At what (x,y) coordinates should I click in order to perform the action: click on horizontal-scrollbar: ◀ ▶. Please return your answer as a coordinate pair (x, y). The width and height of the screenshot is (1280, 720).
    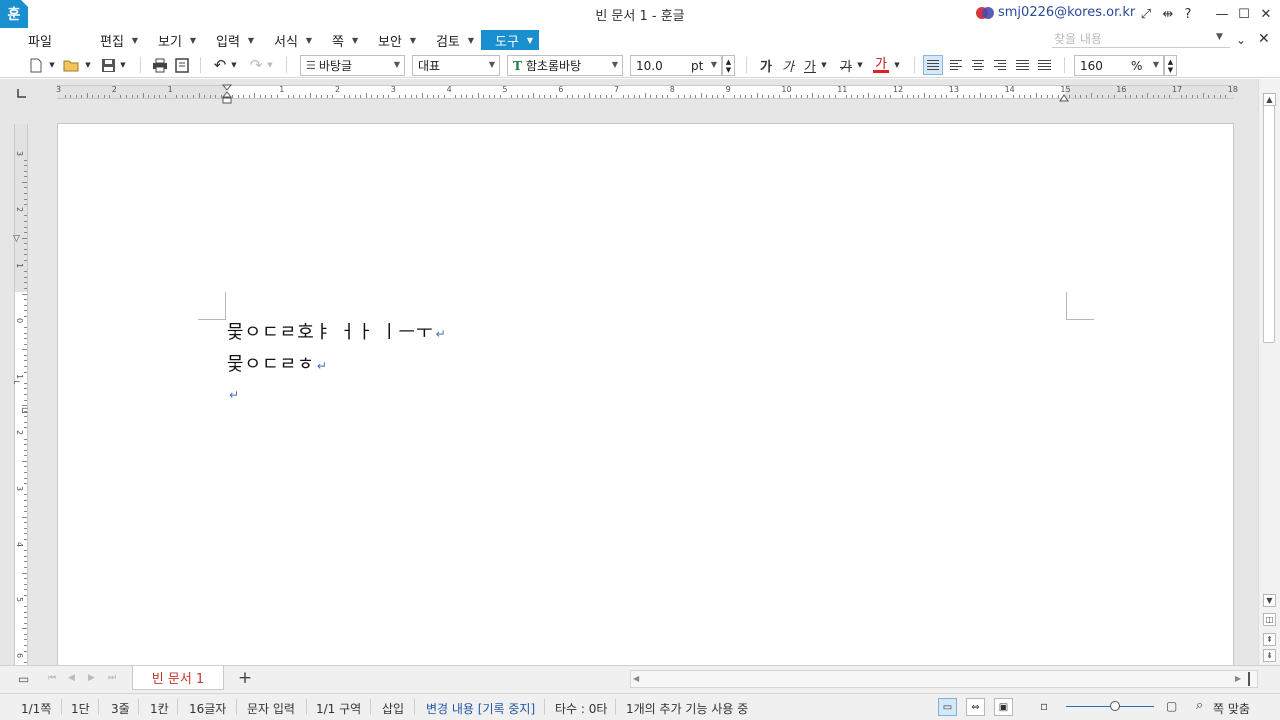
    Looking at the image, I should click on (944, 679).